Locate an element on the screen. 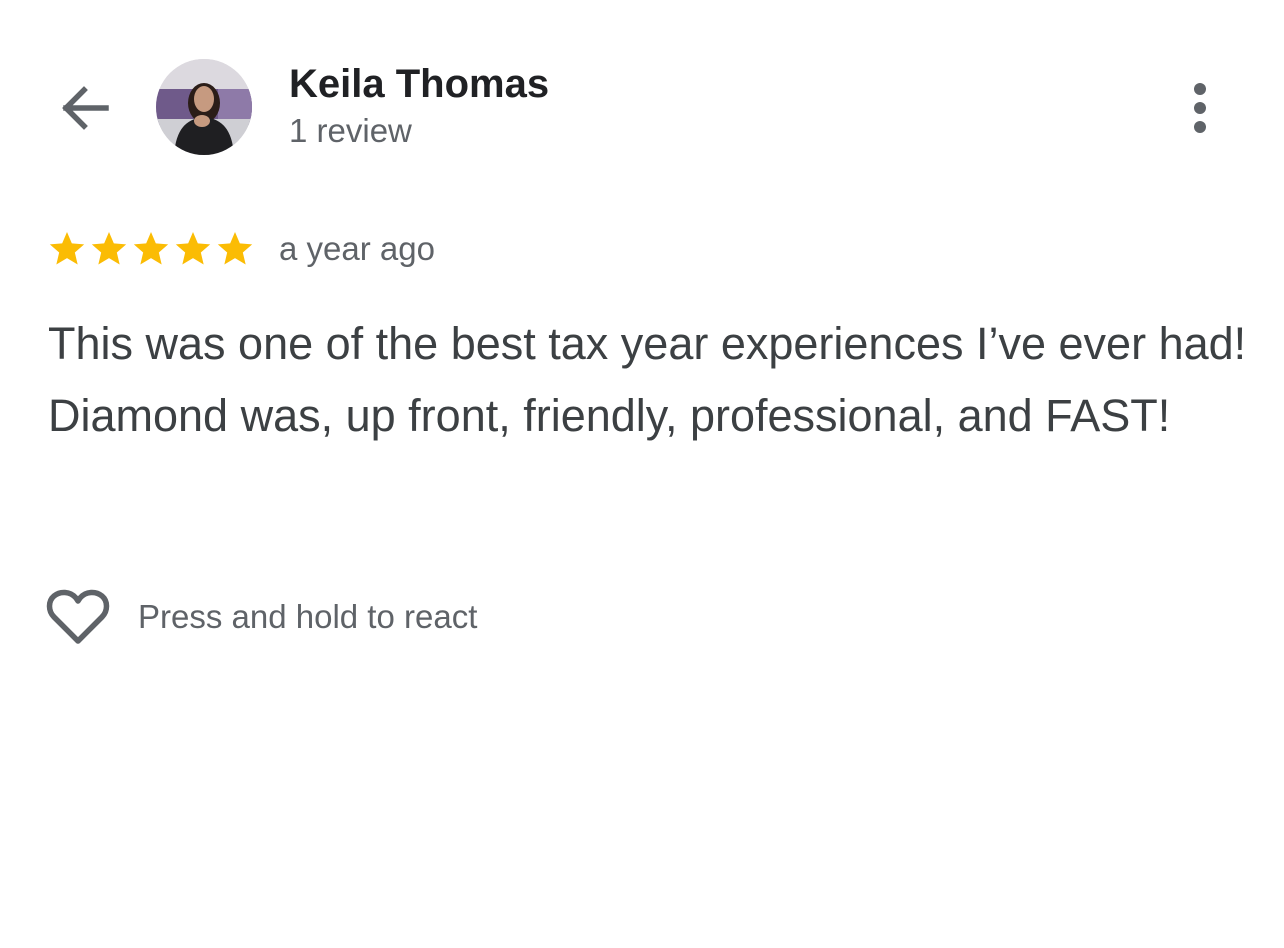 The image size is (1284, 948). more-vertical-icon is located at coordinates (1200, 108).